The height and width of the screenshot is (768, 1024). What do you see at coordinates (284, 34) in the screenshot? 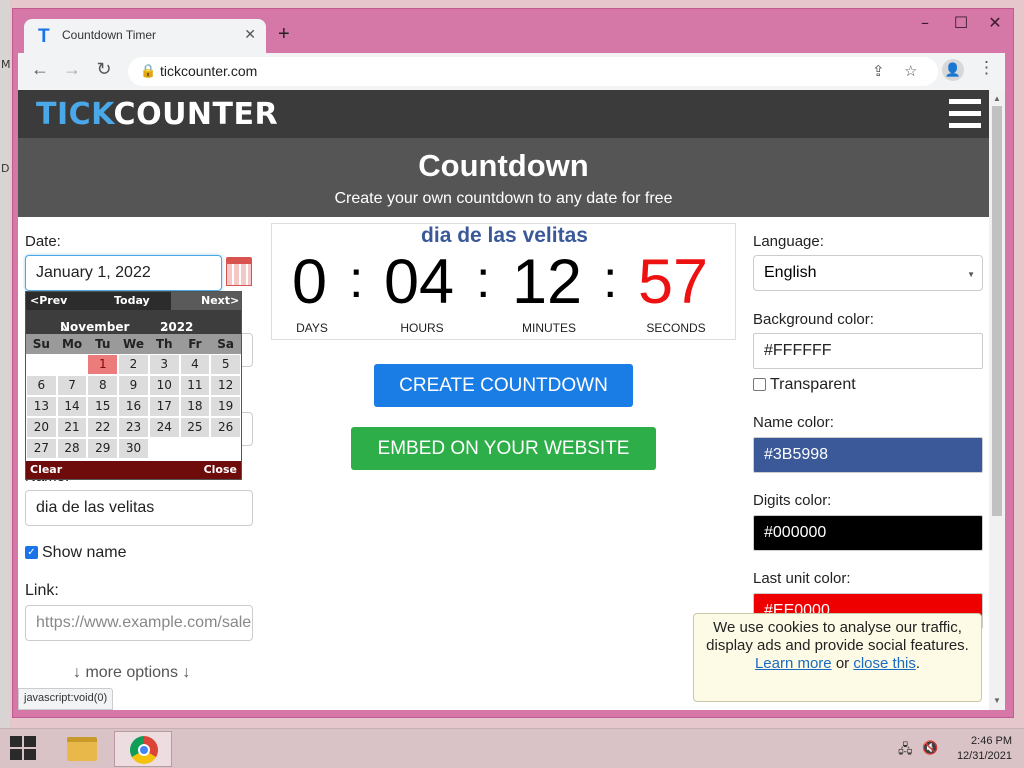
I see `new-tab-button: +` at bounding box center [284, 34].